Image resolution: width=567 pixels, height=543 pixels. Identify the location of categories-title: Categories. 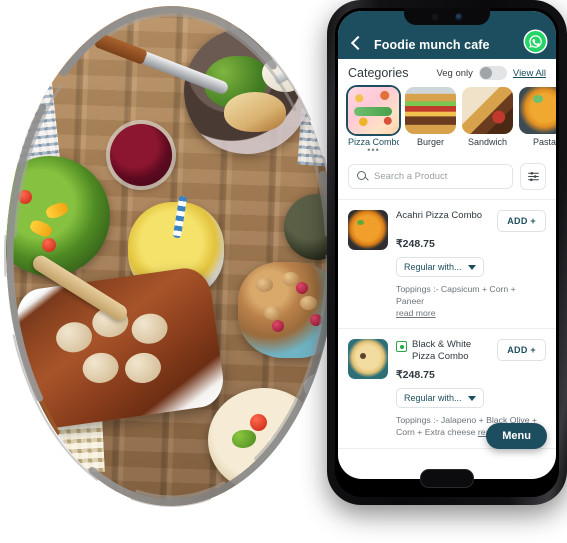
(378, 73).